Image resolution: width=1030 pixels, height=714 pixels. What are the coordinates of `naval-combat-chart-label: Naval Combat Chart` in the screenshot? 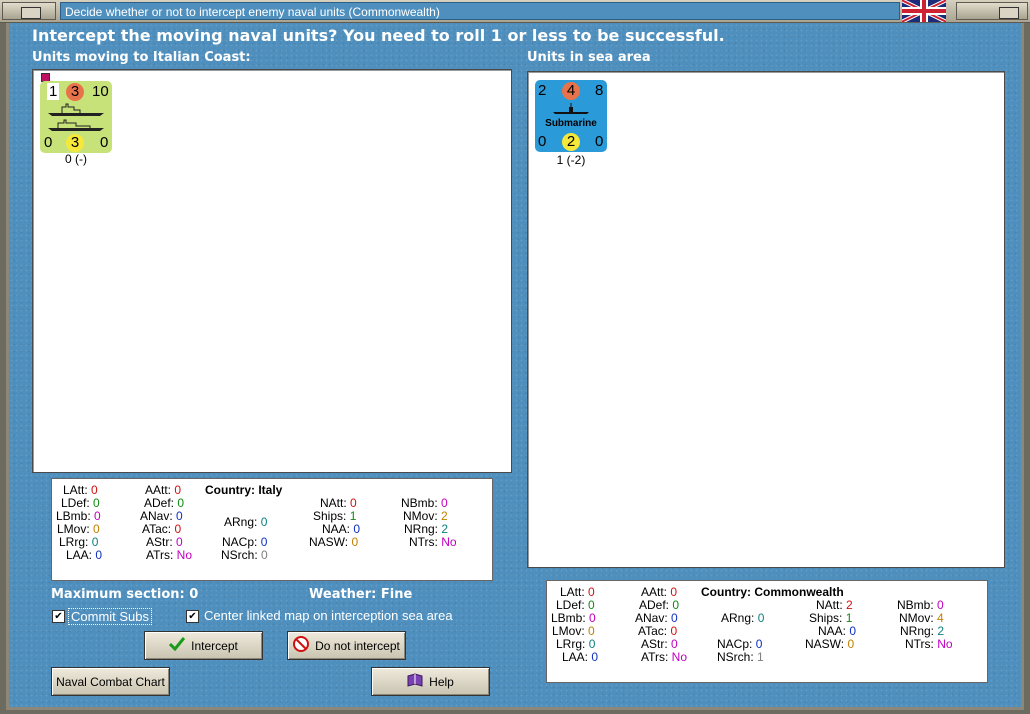 It's located at (110, 681).